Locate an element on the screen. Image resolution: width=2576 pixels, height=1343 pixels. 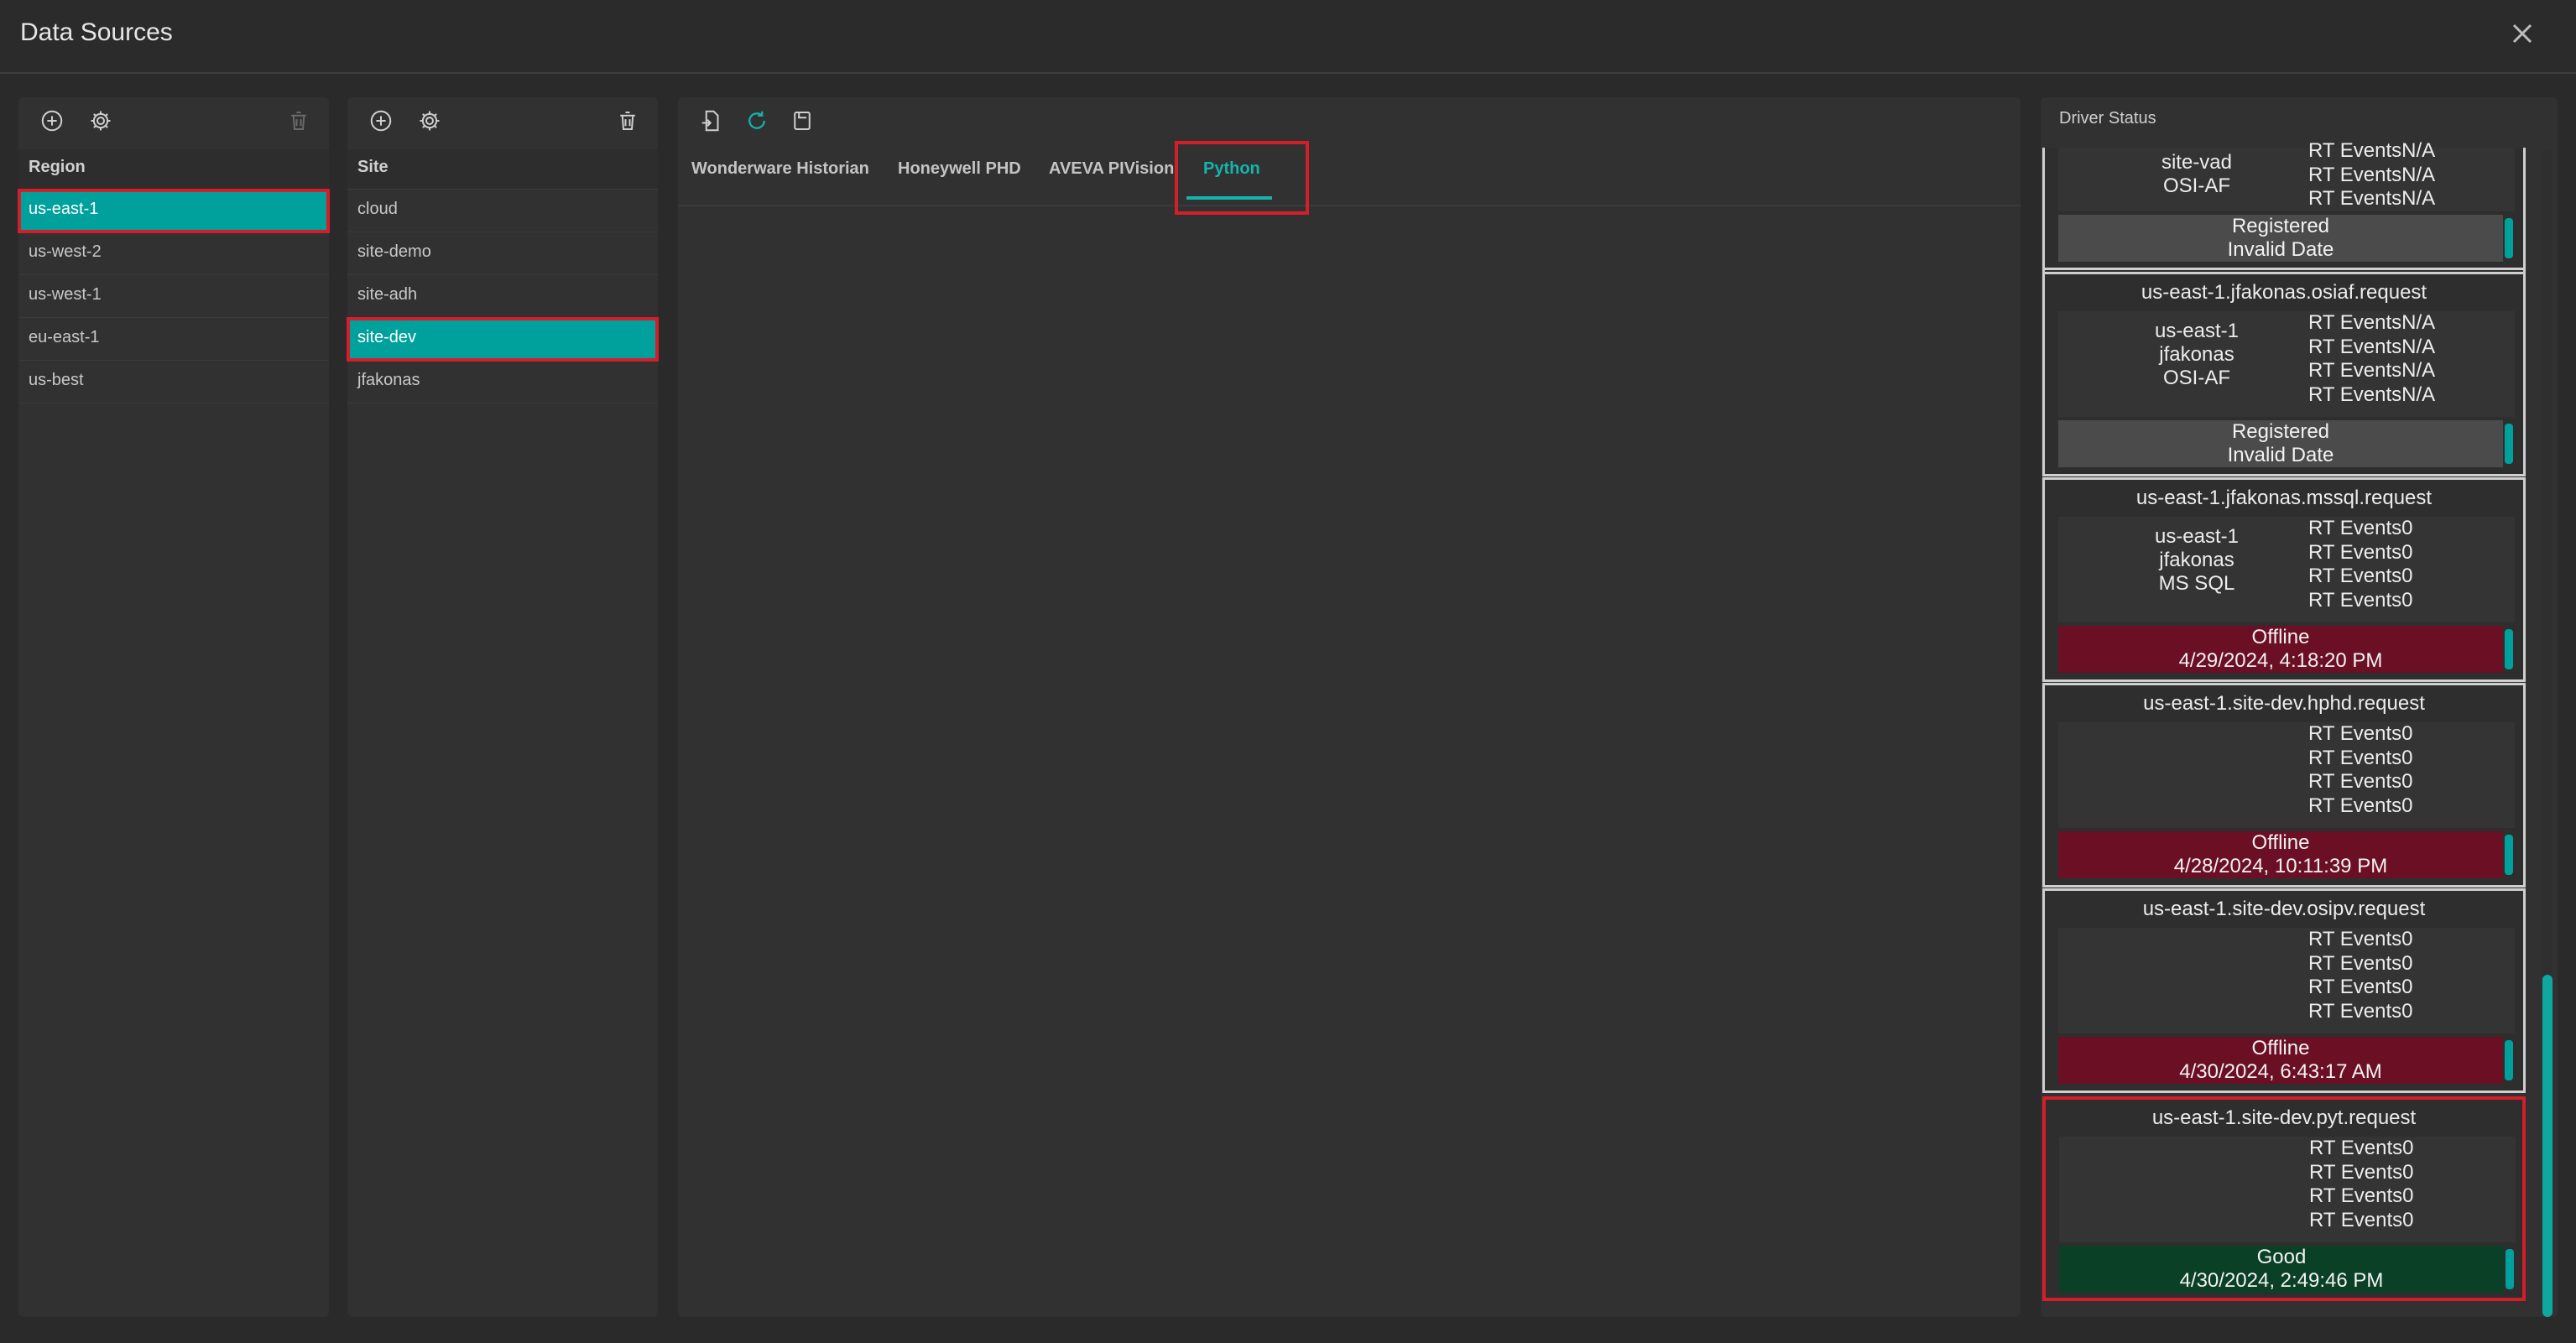
driver-status-text: Registered is located at coordinates (2280, 431).